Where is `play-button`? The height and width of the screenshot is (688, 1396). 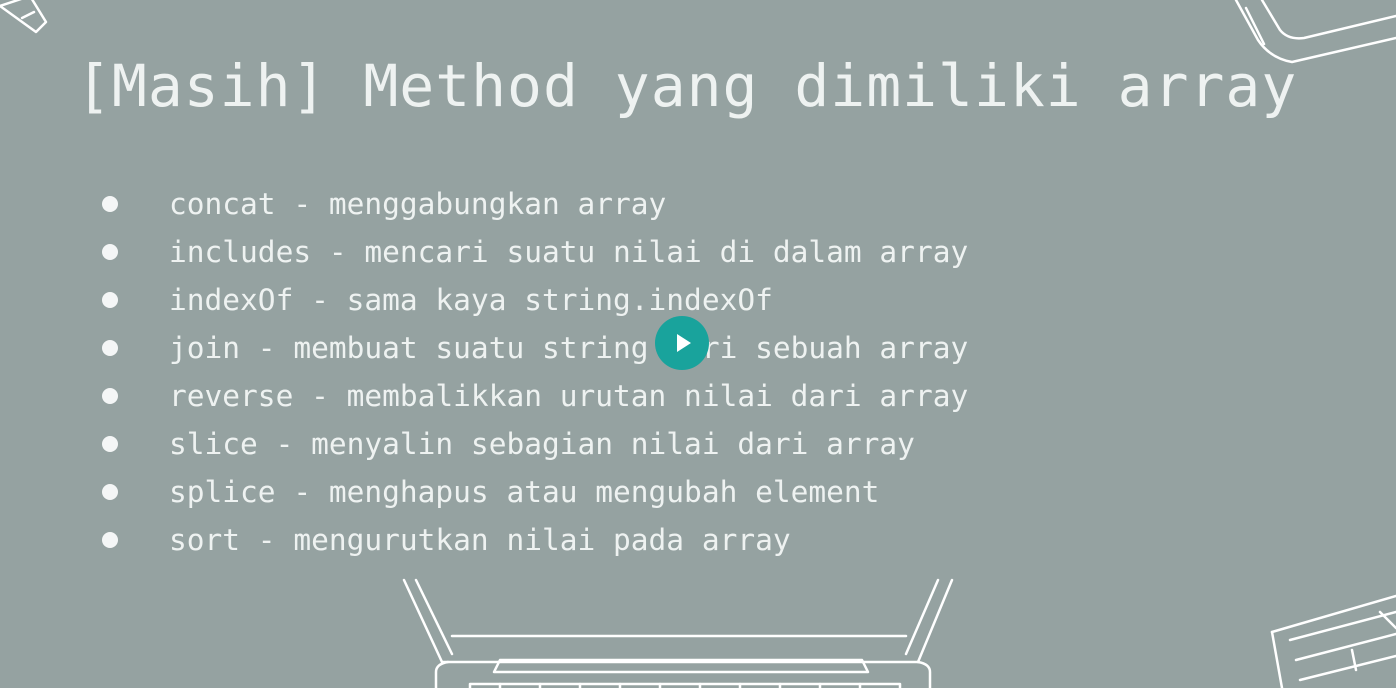
play-button is located at coordinates (682, 343).